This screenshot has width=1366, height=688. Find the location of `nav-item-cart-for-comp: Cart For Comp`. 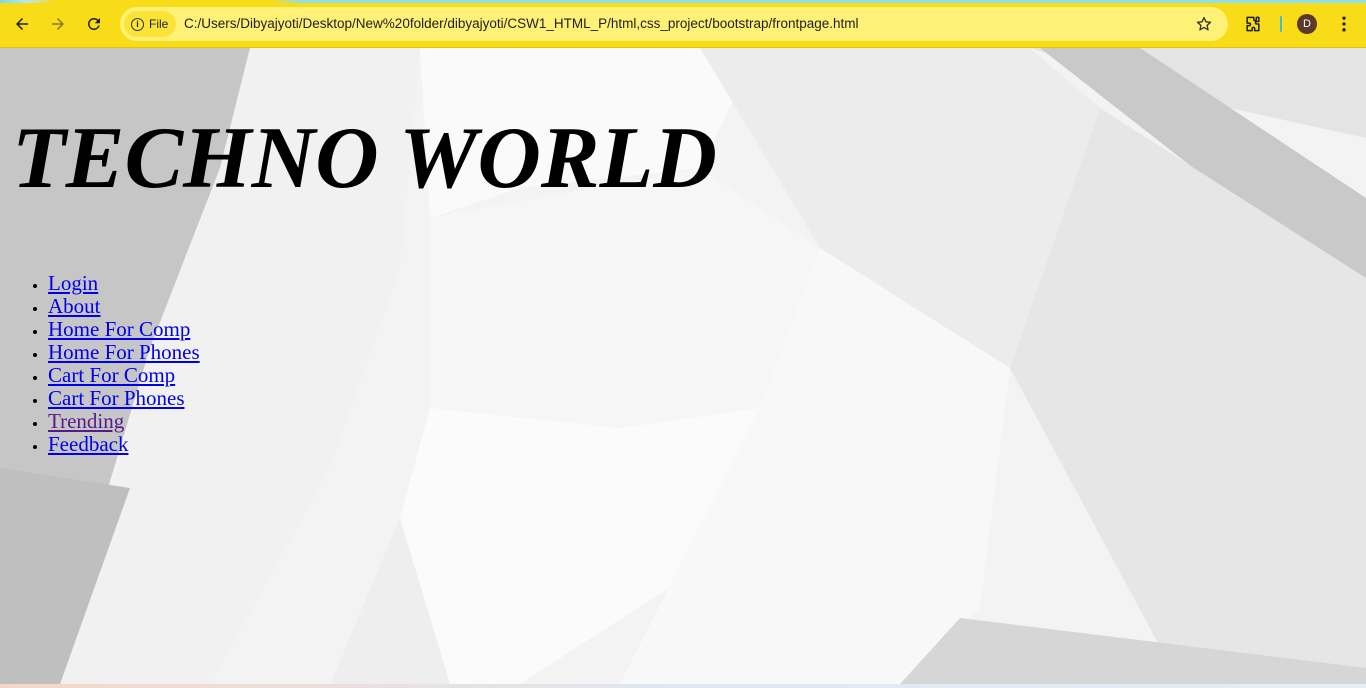

nav-item-cart-for-comp: Cart For Comp is located at coordinates (124, 375).